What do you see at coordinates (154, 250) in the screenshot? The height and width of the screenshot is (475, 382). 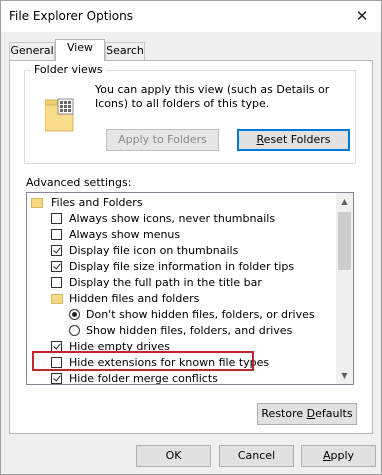 I see `item-label: Display file icon on thumbnails` at bounding box center [154, 250].